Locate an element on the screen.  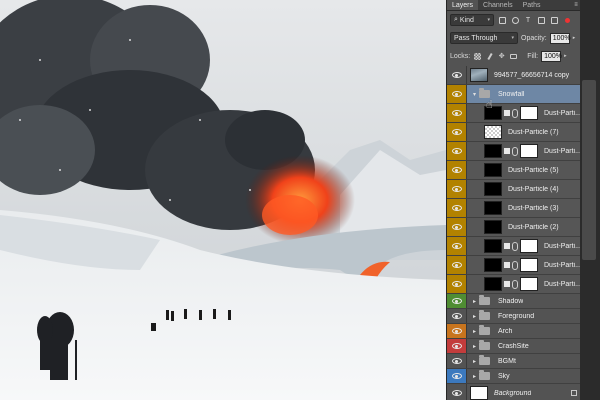
lock-pixels-icon is located at coordinates (489, 56).